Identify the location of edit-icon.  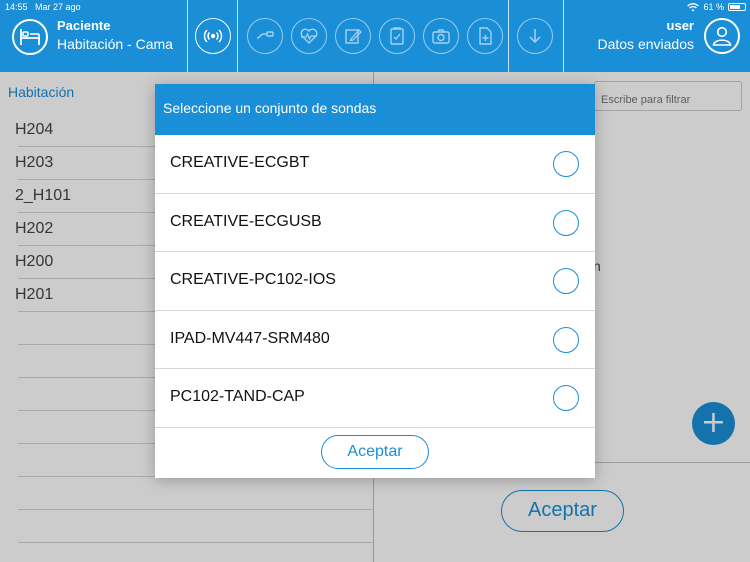
(353, 36).